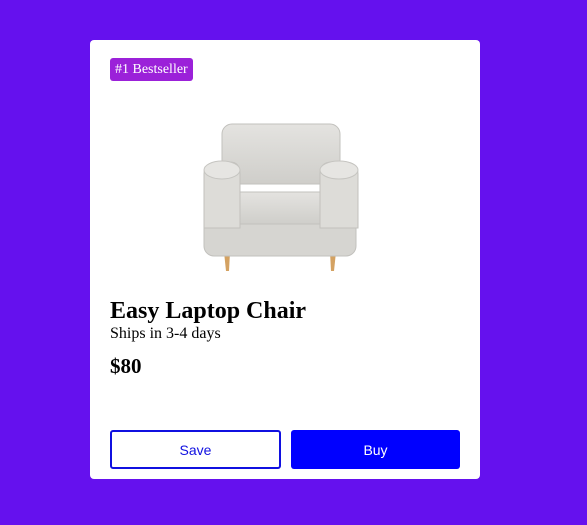  What do you see at coordinates (281, 197) in the screenshot?
I see `armchair-image` at bounding box center [281, 197].